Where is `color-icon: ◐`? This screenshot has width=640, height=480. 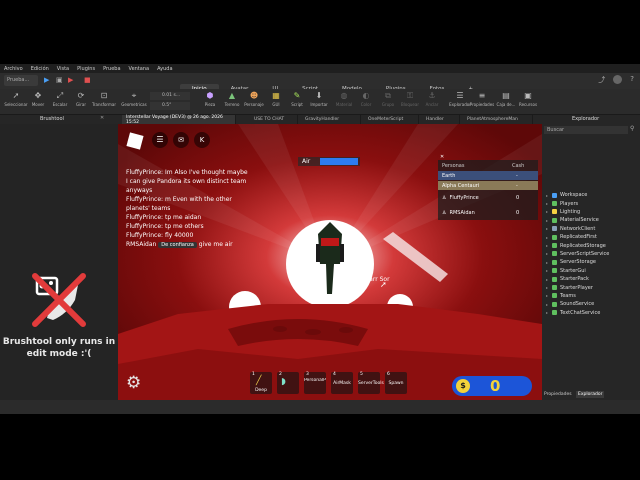 color-icon: ◐ is located at coordinates (366, 95).